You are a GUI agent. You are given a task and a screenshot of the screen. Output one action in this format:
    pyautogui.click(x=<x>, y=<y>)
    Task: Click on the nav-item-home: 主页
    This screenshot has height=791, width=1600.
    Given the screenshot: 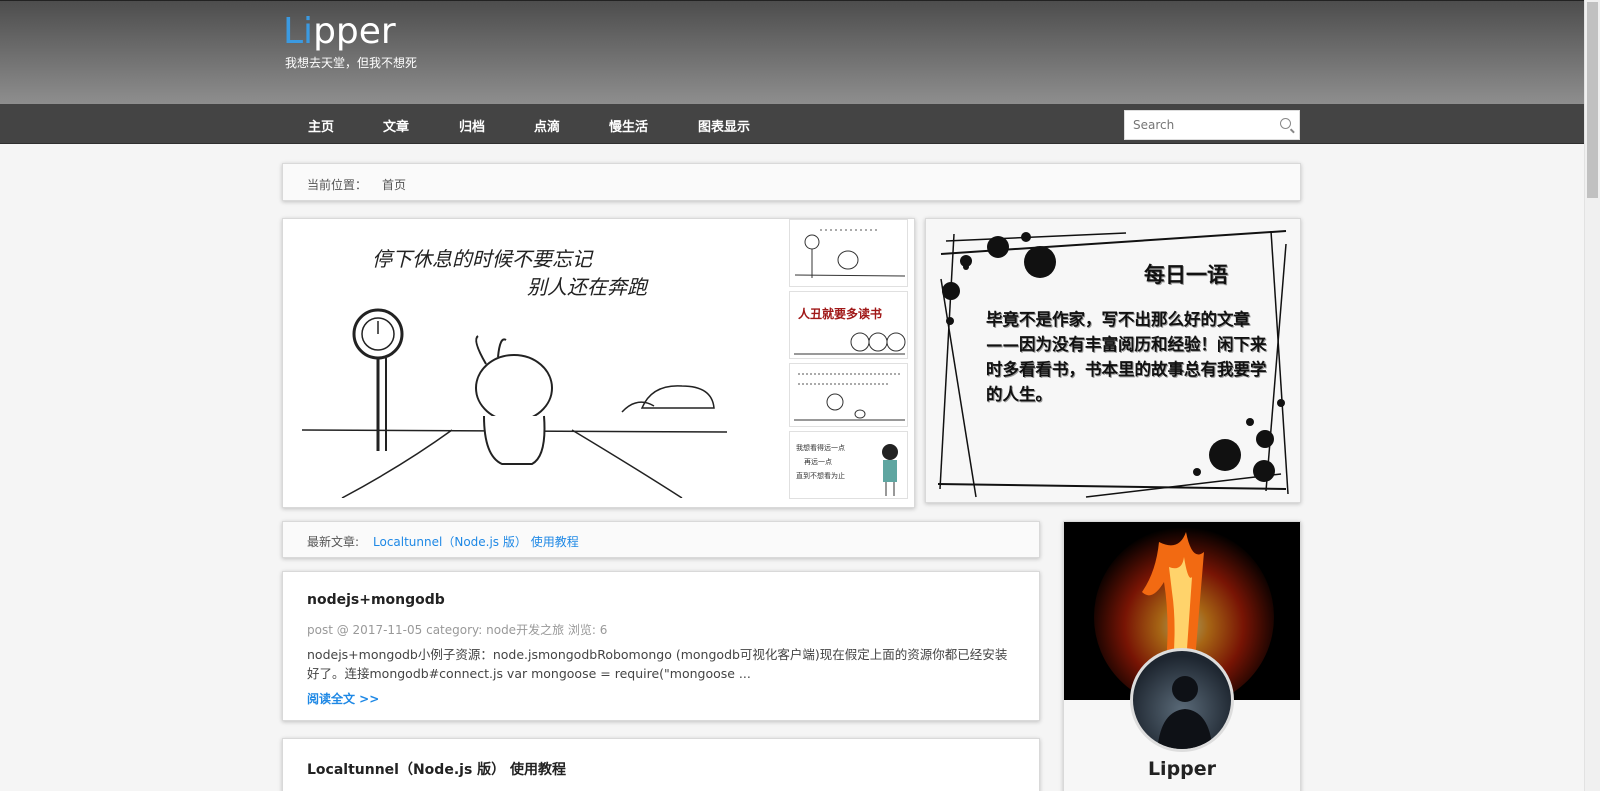 What is the action you would take?
    pyautogui.click(x=321, y=125)
    